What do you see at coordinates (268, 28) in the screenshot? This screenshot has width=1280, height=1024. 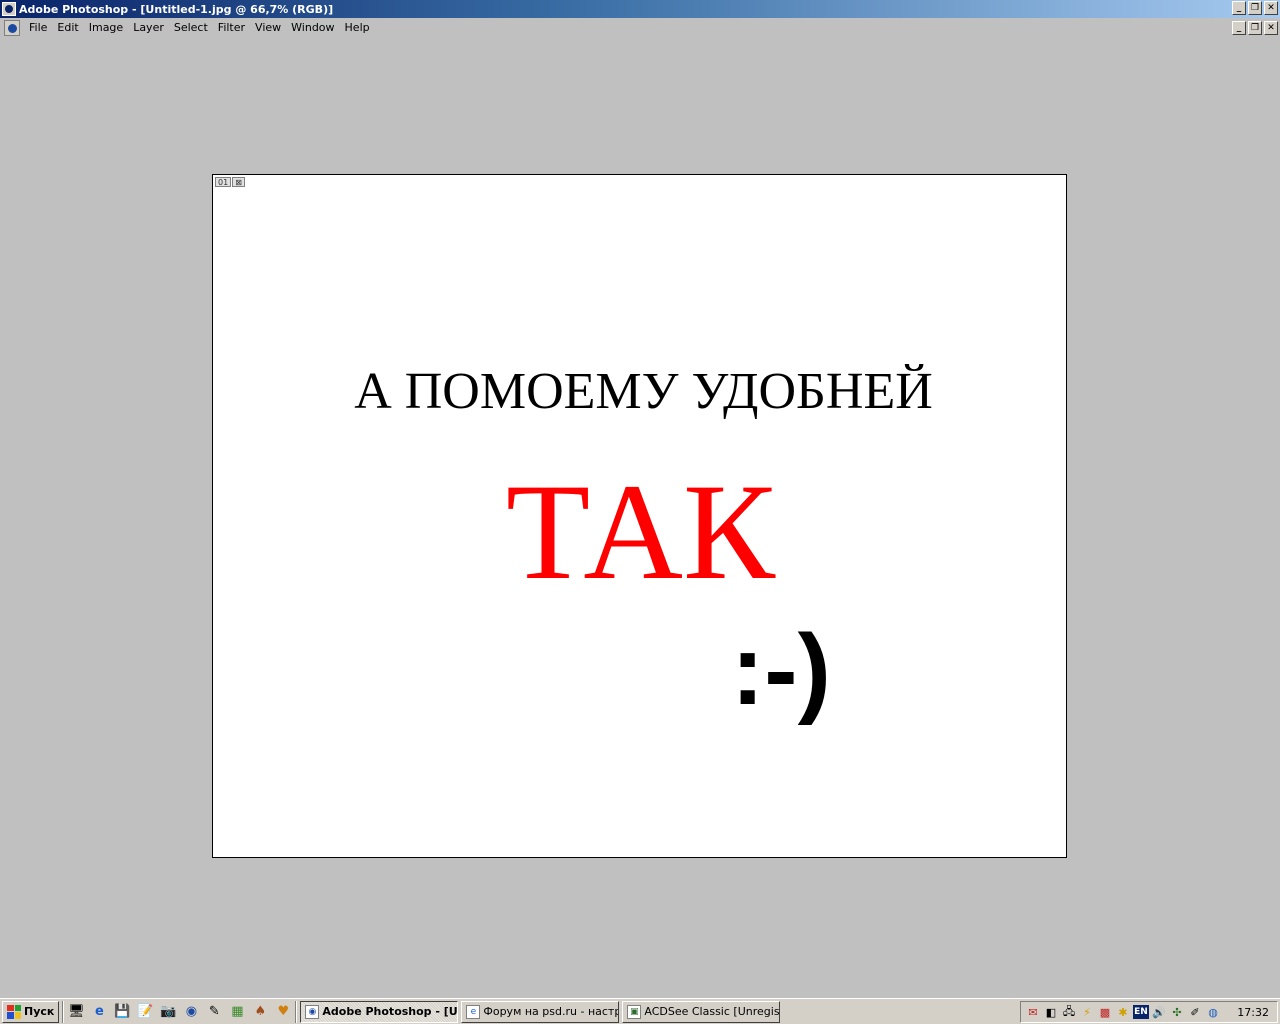 I see `menu-view: View` at bounding box center [268, 28].